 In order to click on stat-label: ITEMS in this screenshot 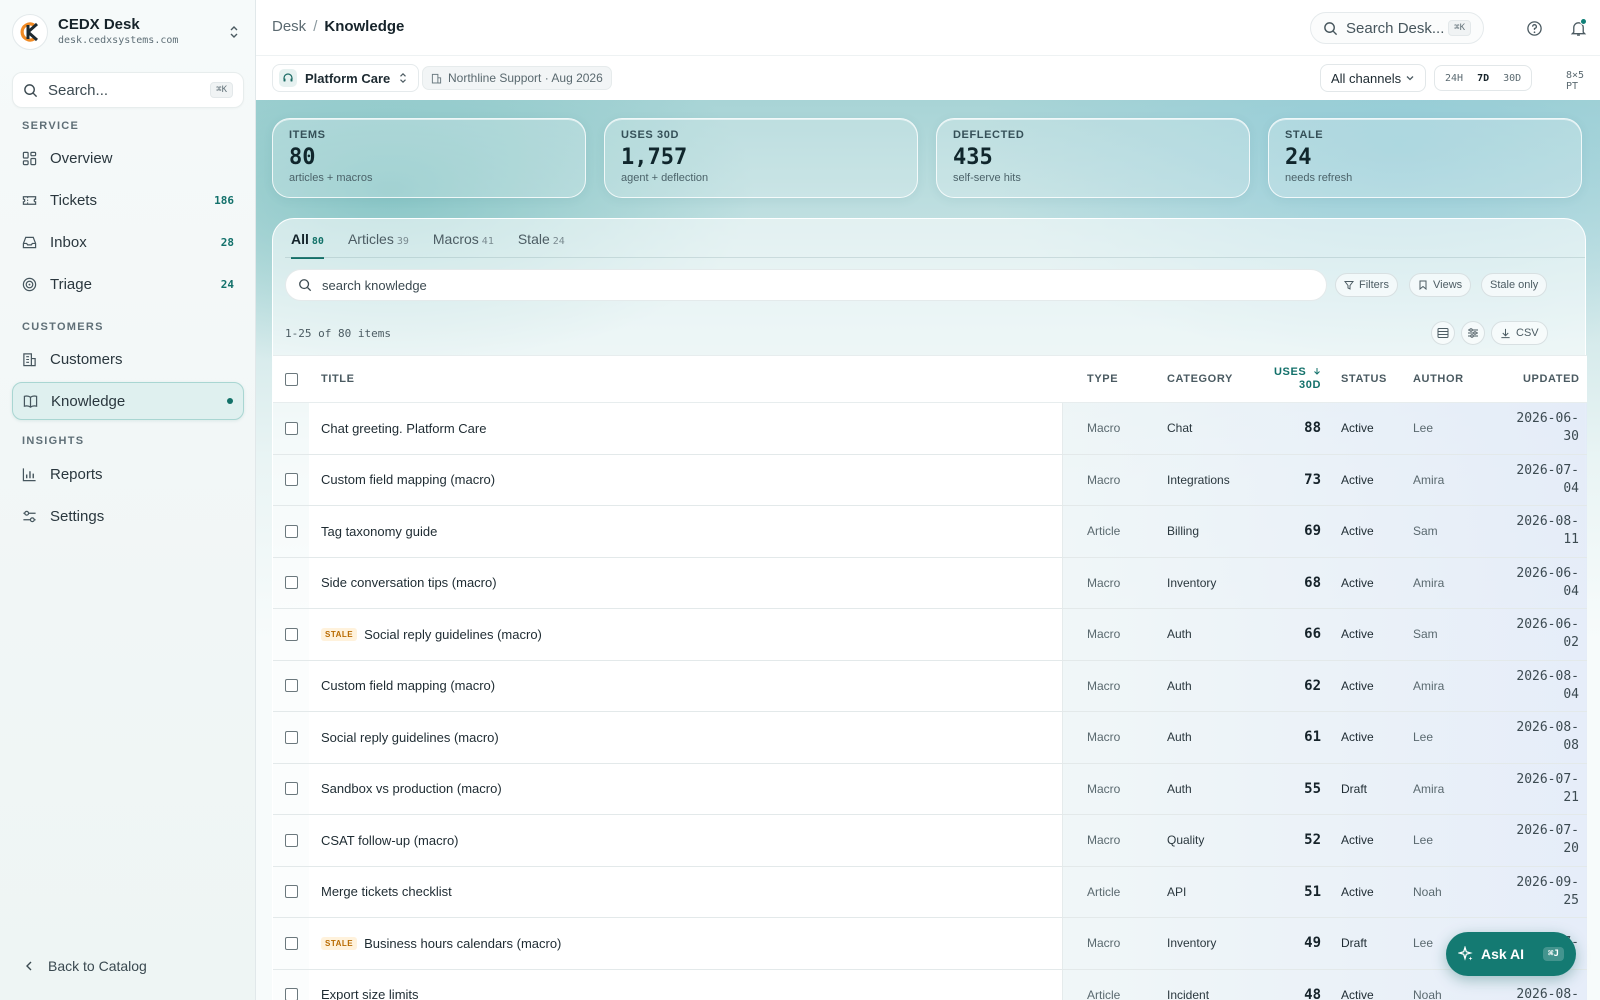, I will do `click(307, 135)`.